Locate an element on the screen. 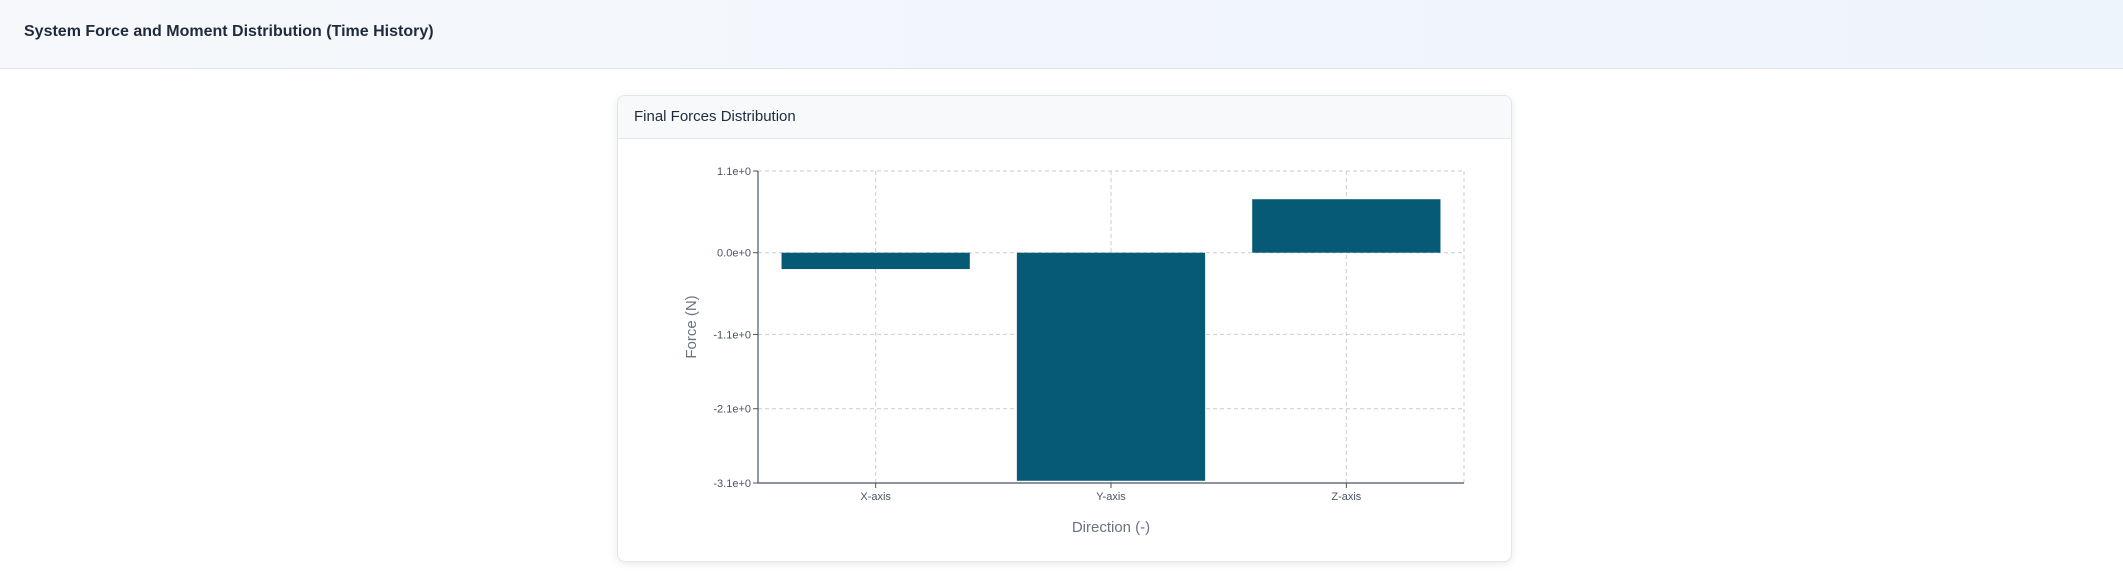  y-tick-label: 0.0e+0 is located at coordinates (734, 254).